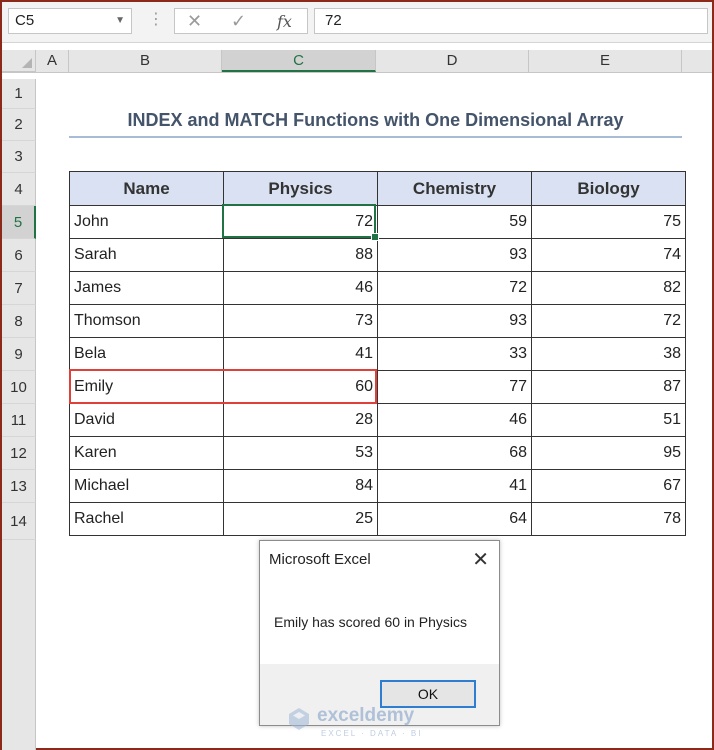 The height and width of the screenshot is (750, 714). Describe the element at coordinates (608, 255) in the screenshot. I see `biology-cell: 74` at that location.